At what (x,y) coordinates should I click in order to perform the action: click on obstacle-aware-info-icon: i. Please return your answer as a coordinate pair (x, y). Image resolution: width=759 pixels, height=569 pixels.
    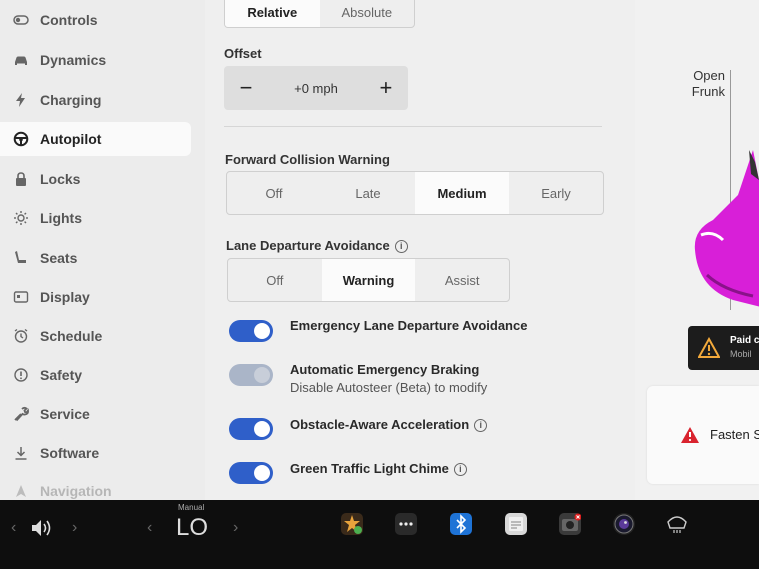
    Looking at the image, I should click on (481, 426).